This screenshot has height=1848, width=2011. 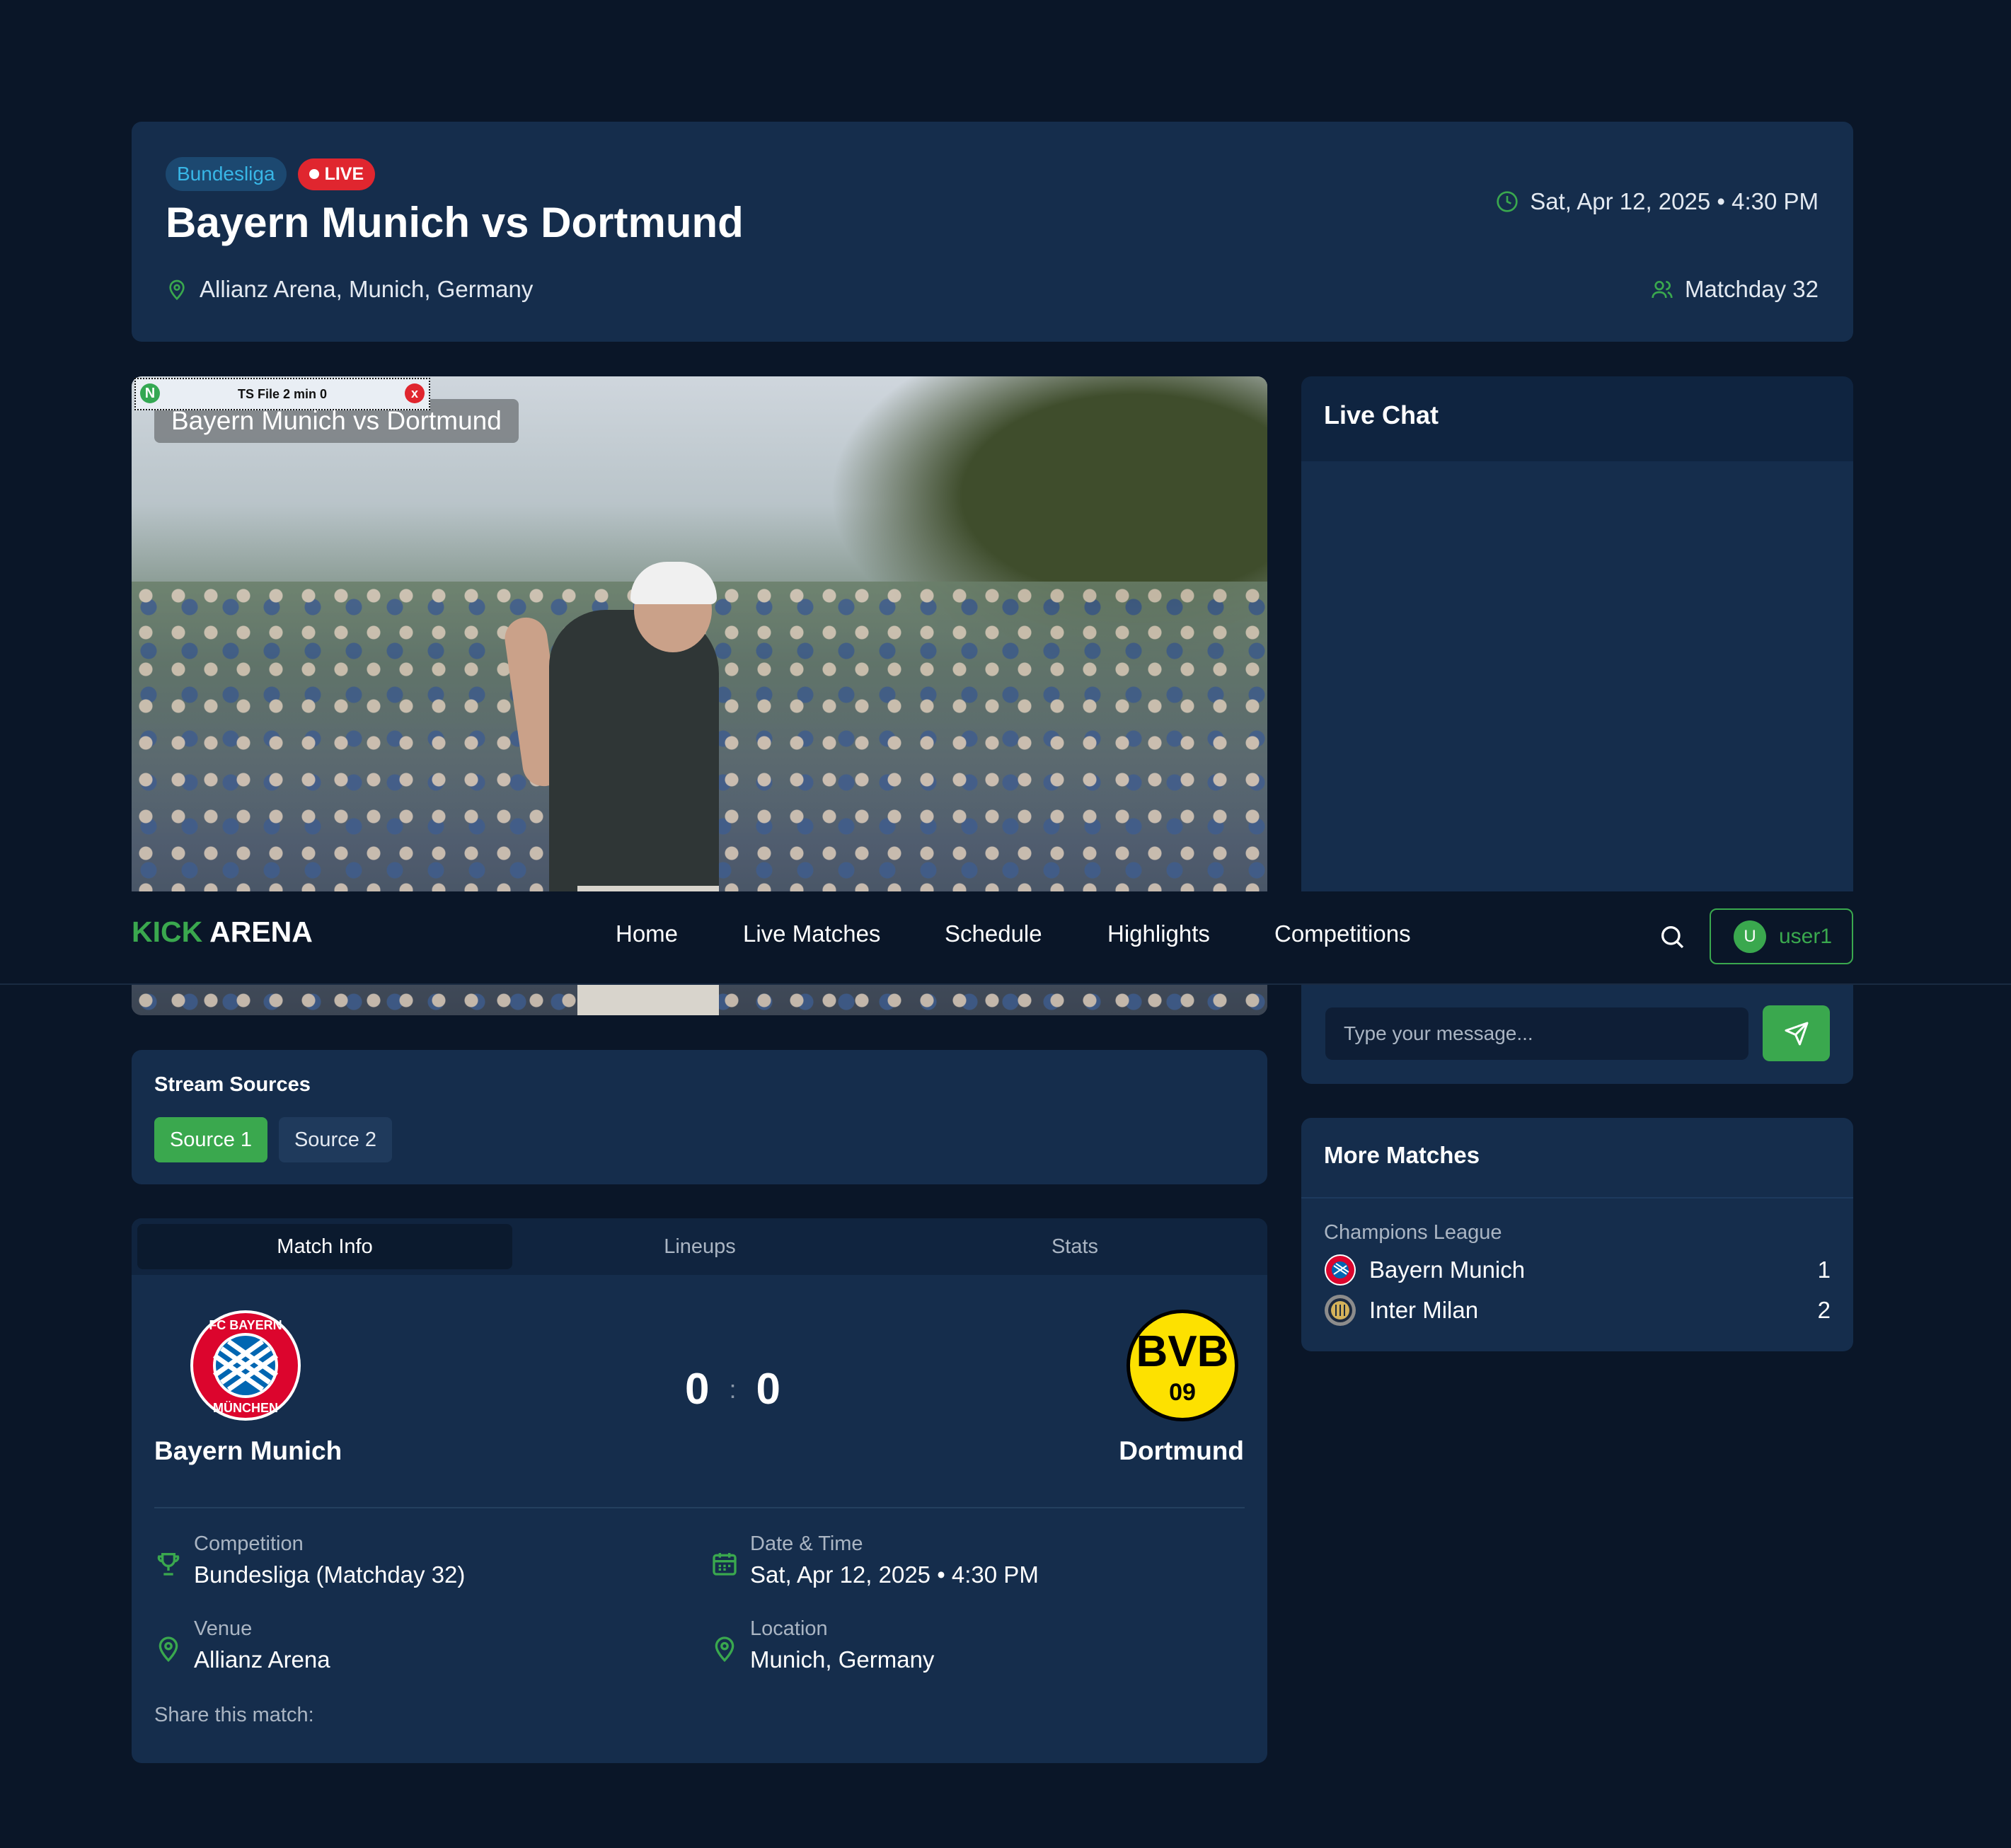 I want to click on datetime-value: Sat, Apr 12, 2025 • 4:30 PM, so click(x=894, y=1574).